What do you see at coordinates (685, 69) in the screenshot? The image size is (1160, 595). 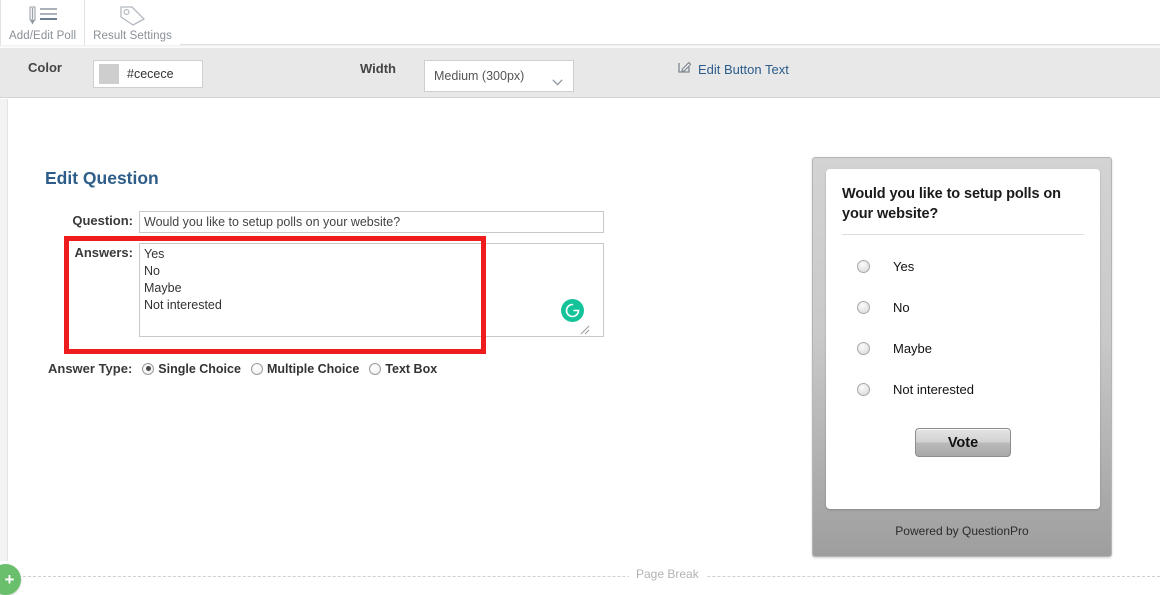 I see `edit-pencil-icon` at bounding box center [685, 69].